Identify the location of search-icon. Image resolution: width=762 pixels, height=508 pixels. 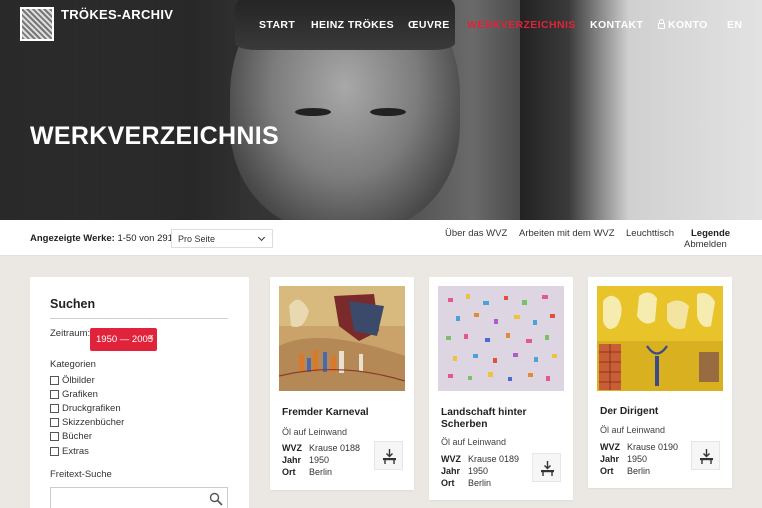
(216, 499).